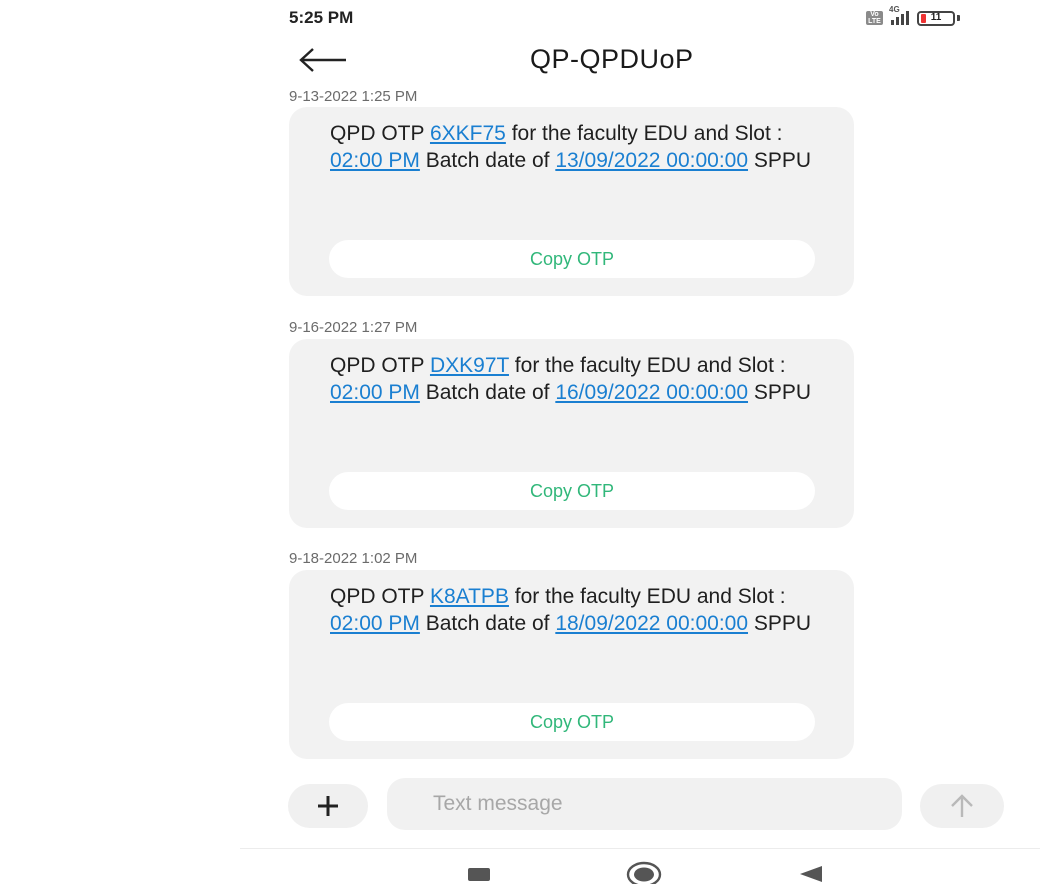 This screenshot has width=1040, height=884. I want to click on battery-icon: 11, so click(936, 18).